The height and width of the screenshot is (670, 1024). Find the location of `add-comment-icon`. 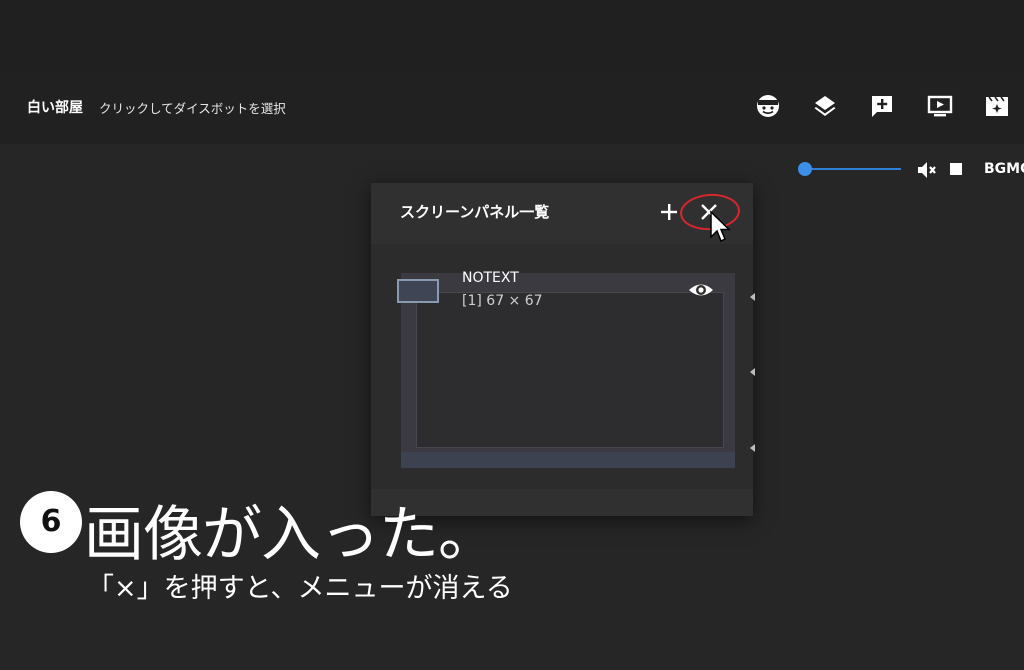

add-comment-icon is located at coordinates (882, 106).